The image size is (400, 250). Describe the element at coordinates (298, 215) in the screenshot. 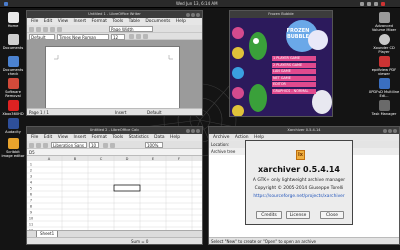

I see `license-button: License` at that location.